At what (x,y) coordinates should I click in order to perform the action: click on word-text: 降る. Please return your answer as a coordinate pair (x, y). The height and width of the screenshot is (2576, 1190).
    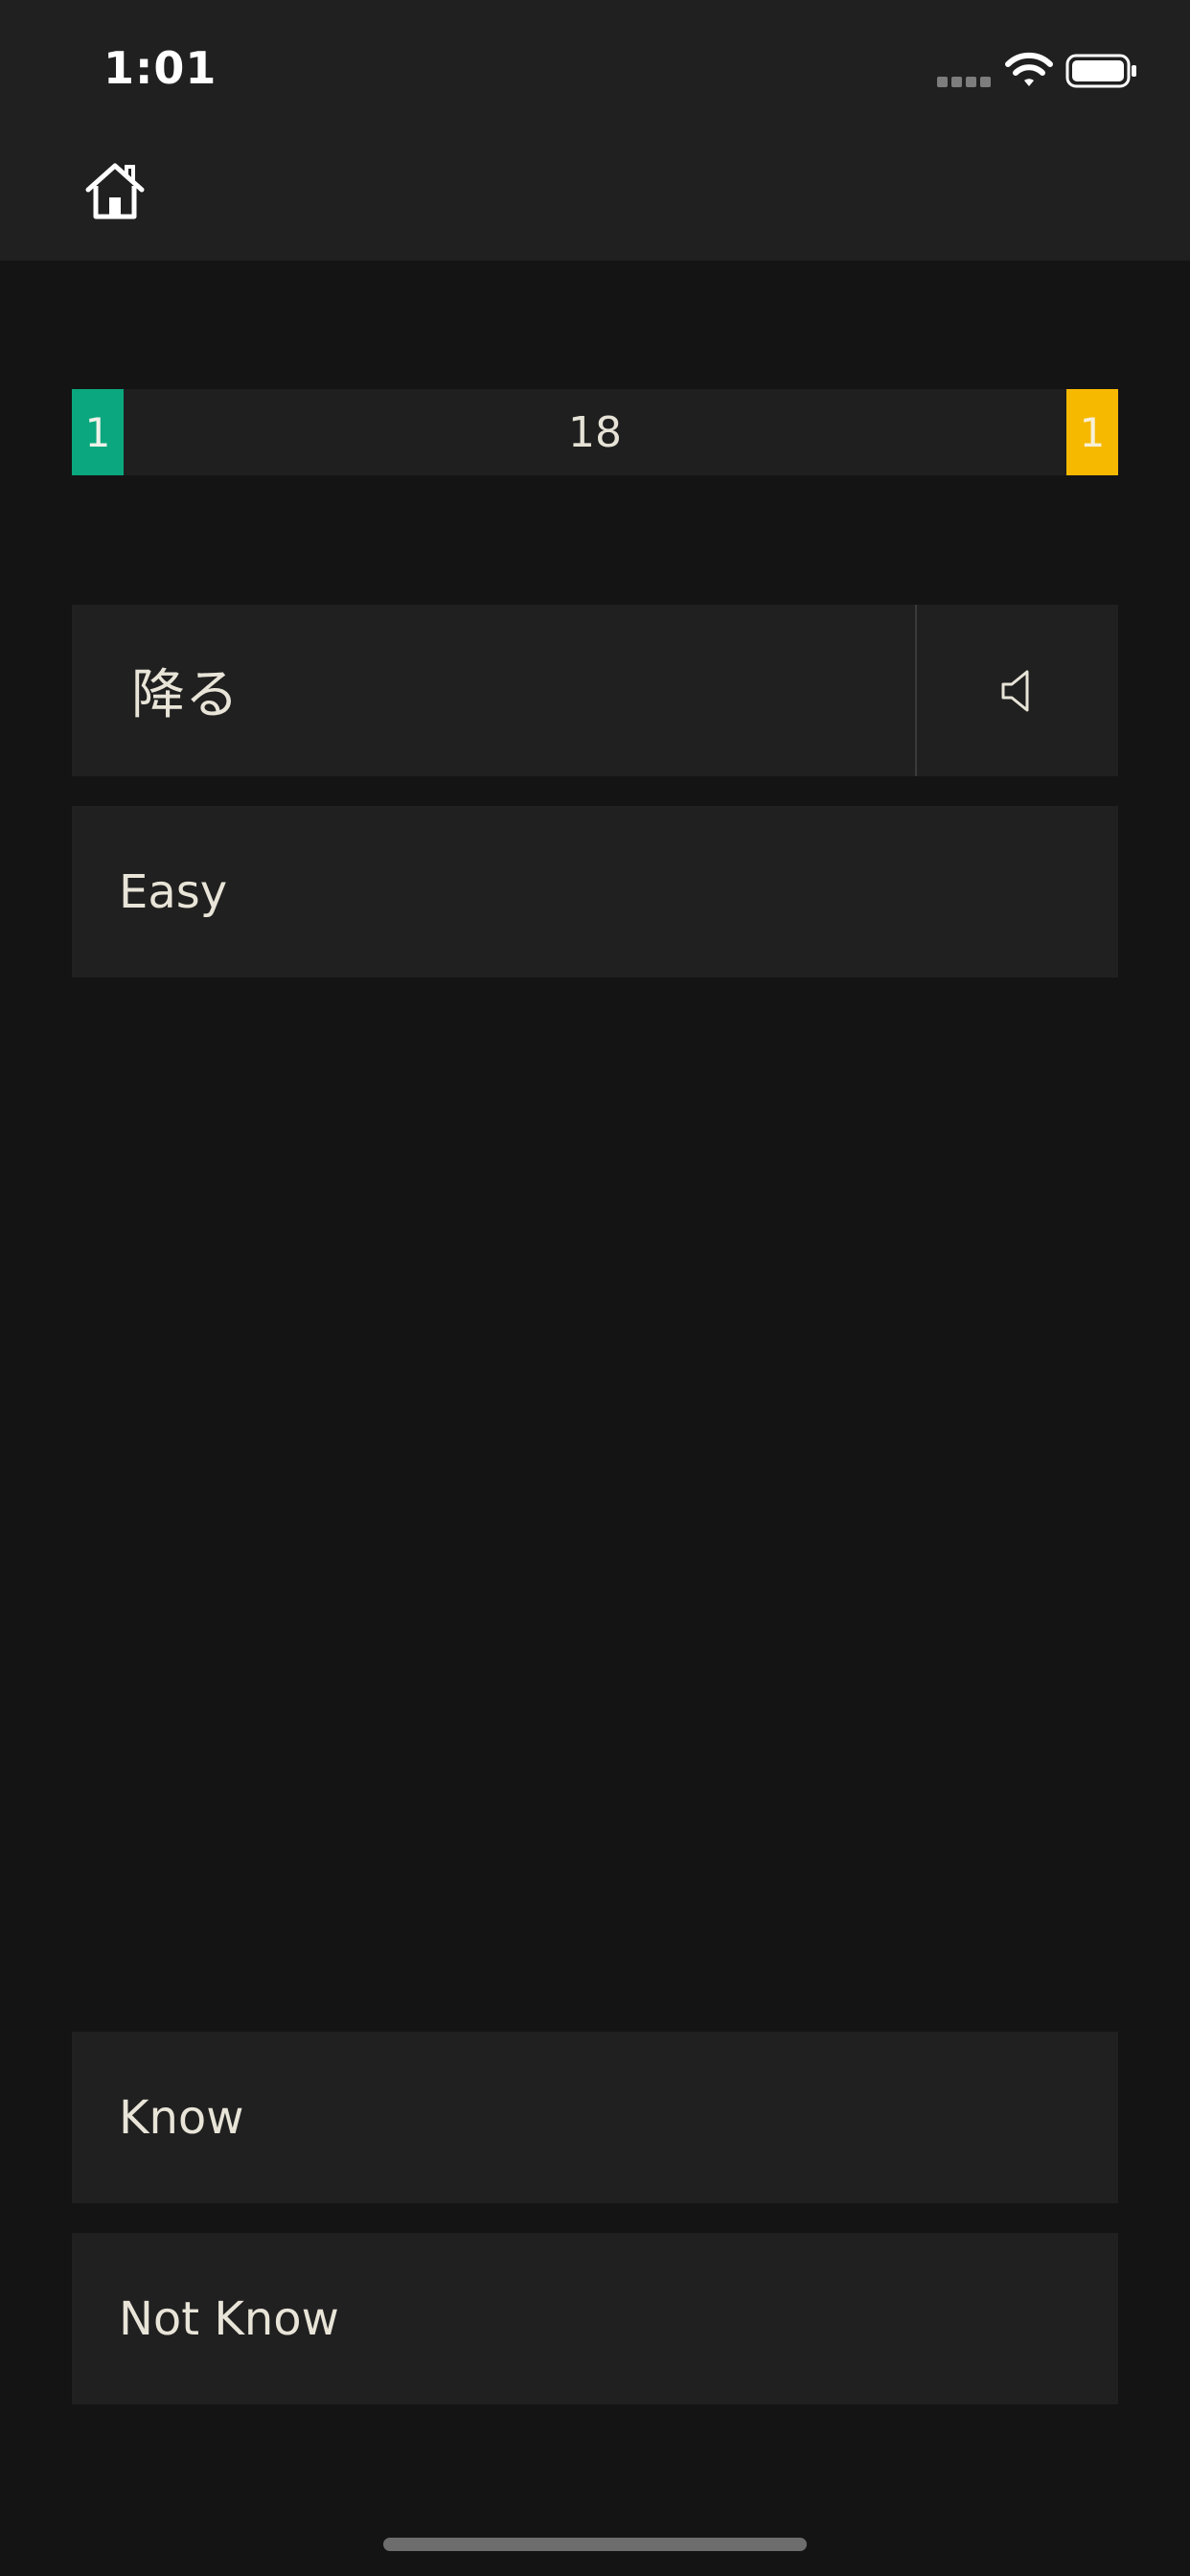
    Looking at the image, I should click on (185, 695).